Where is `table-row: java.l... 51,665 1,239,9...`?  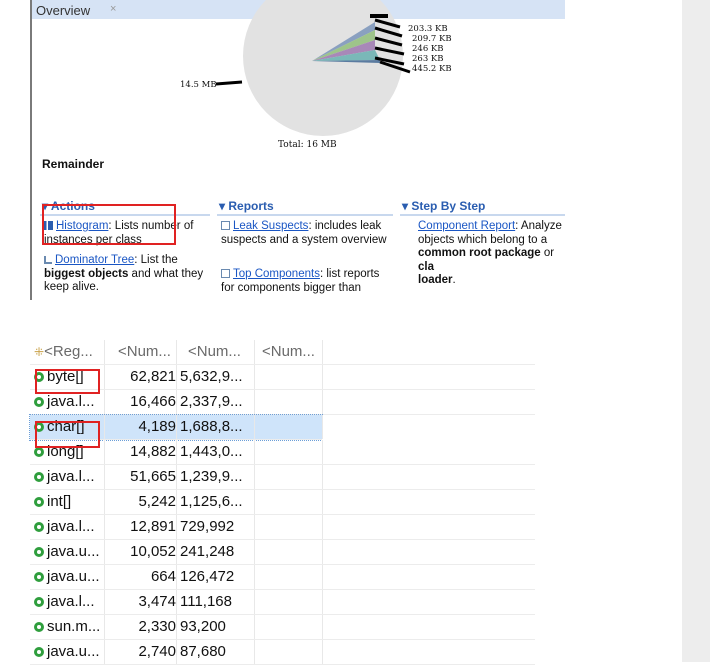 table-row: java.l... 51,665 1,239,9... is located at coordinates (282, 477).